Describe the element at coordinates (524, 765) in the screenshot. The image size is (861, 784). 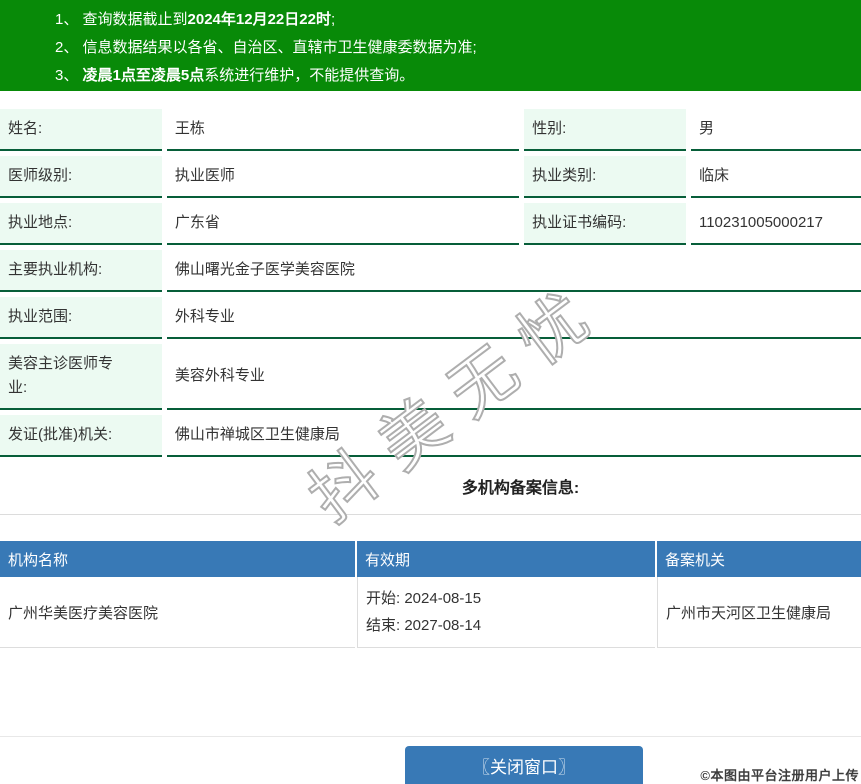
I see `close-window-button: 〖关闭窗口〗` at that location.